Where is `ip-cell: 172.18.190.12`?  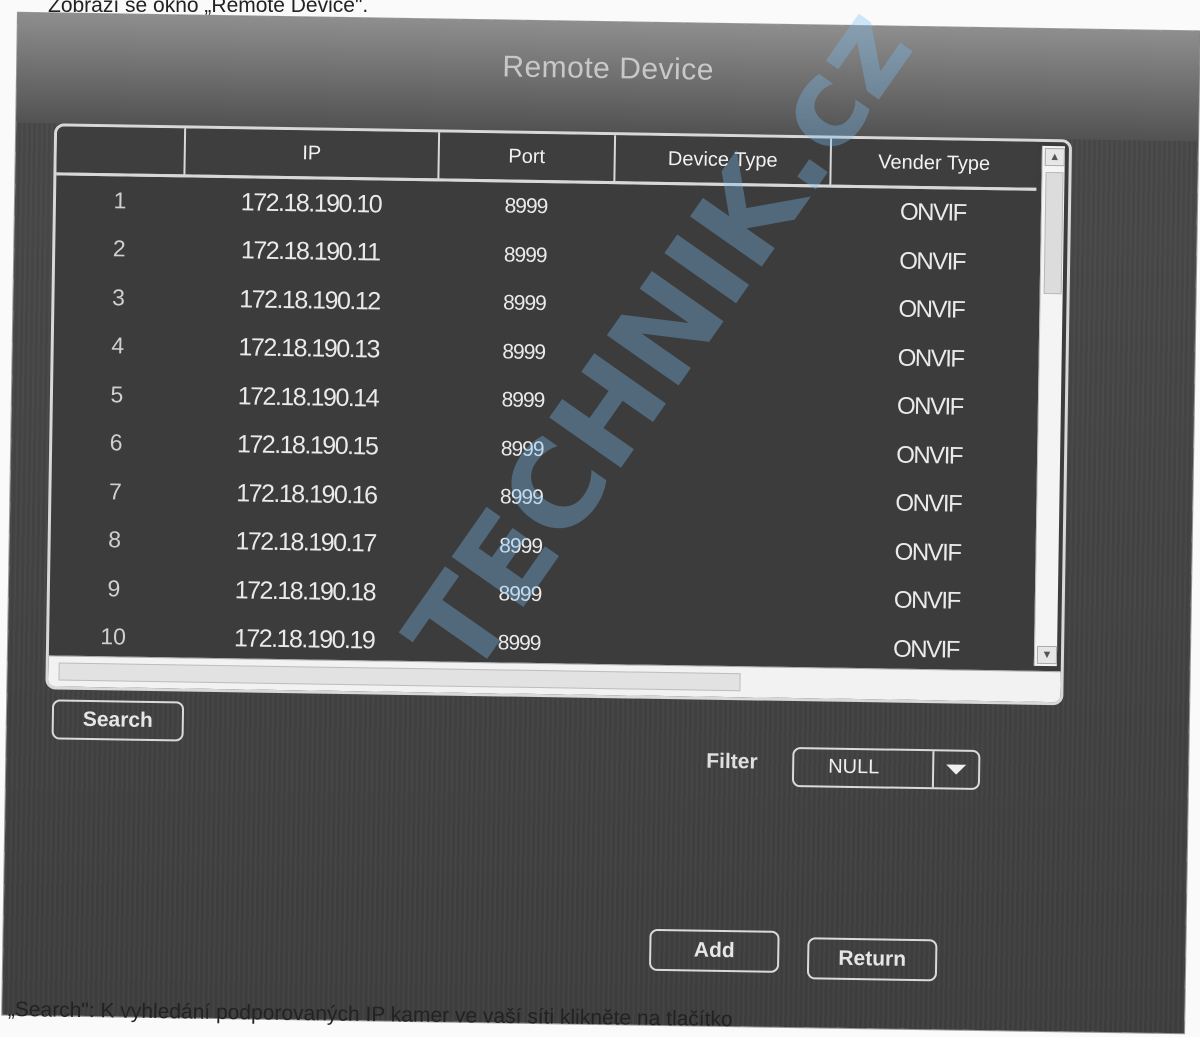
ip-cell: 172.18.190.12 is located at coordinates (309, 300).